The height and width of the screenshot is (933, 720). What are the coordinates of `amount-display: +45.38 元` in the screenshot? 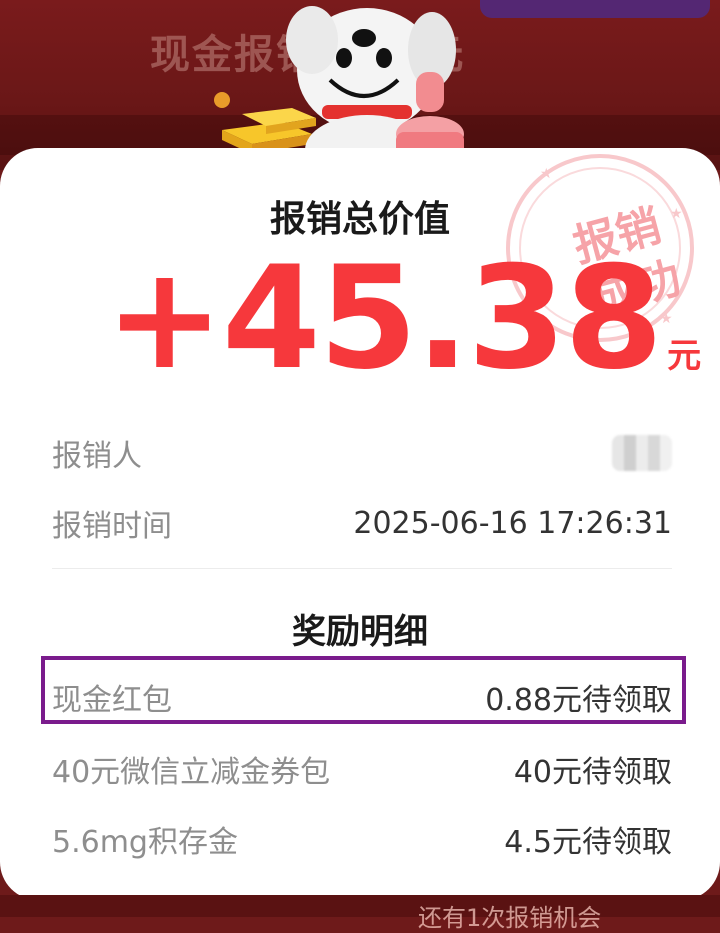 It's located at (403, 319).